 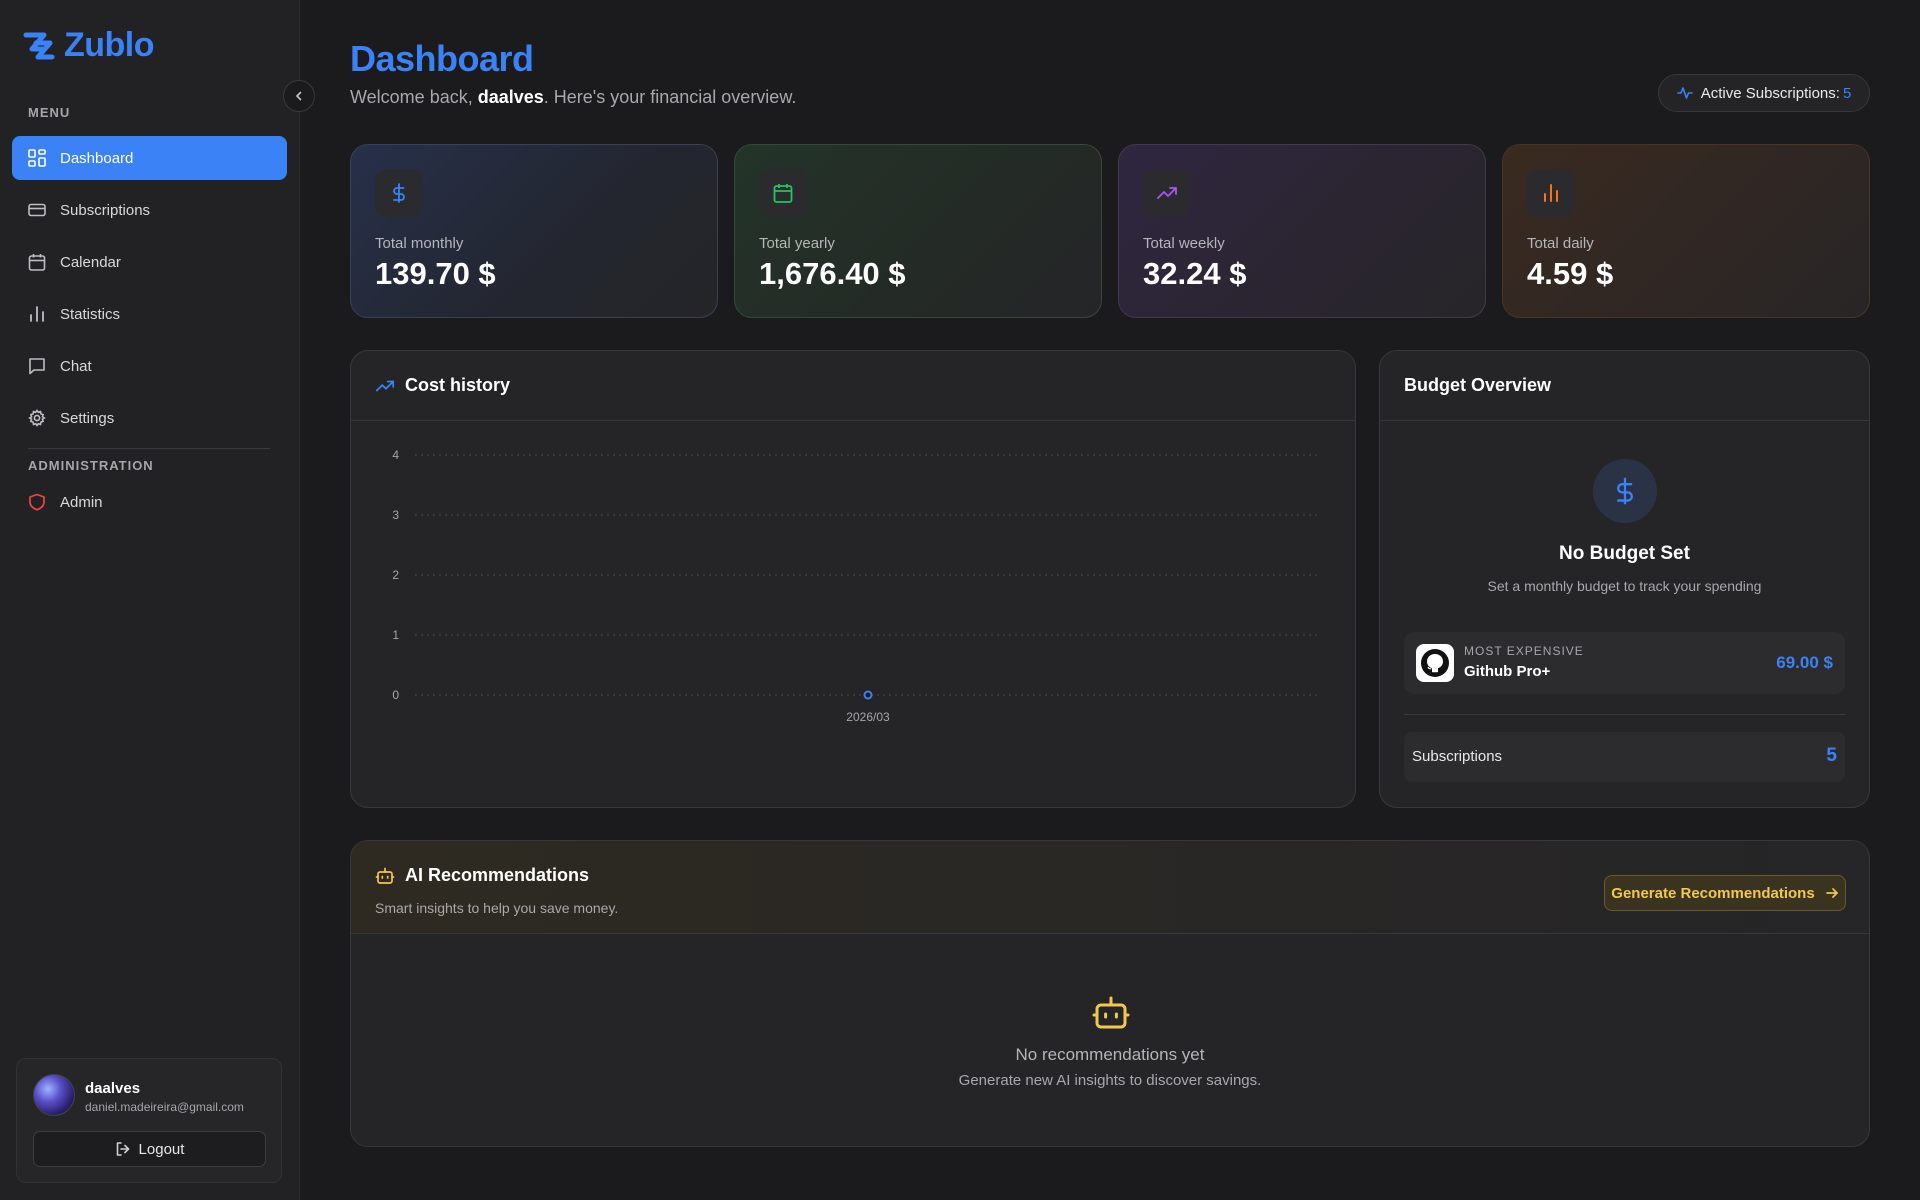 What do you see at coordinates (109, 45) in the screenshot?
I see `app-name: Zublo` at bounding box center [109, 45].